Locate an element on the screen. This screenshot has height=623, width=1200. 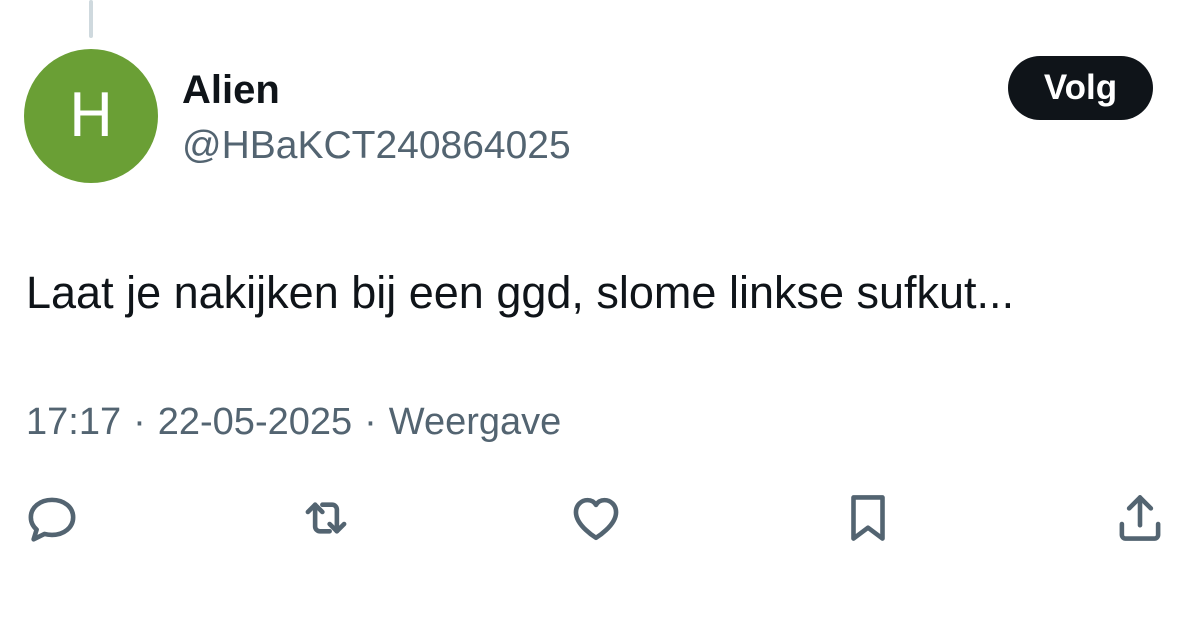
avatar-letter: H is located at coordinates (91, 116).